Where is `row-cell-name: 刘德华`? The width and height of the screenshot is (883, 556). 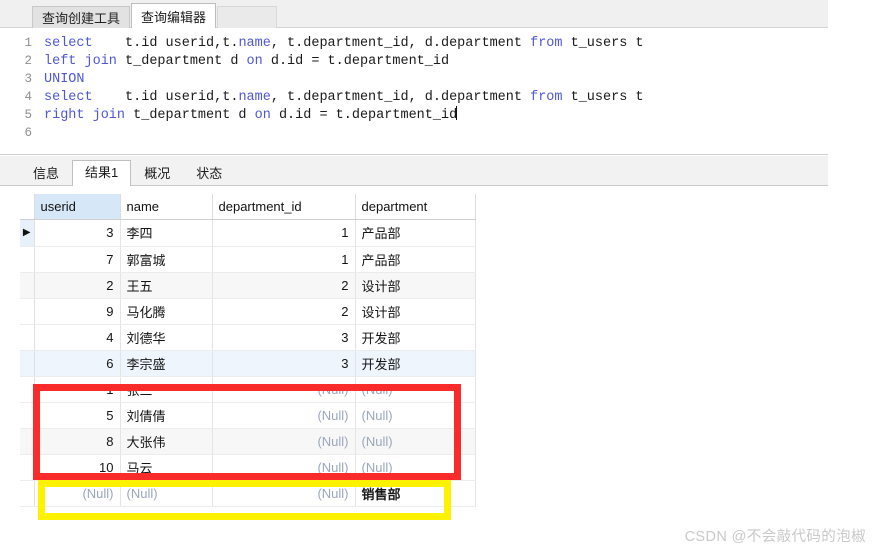 row-cell-name: 刘德华 is located at coordinates (166, 337).